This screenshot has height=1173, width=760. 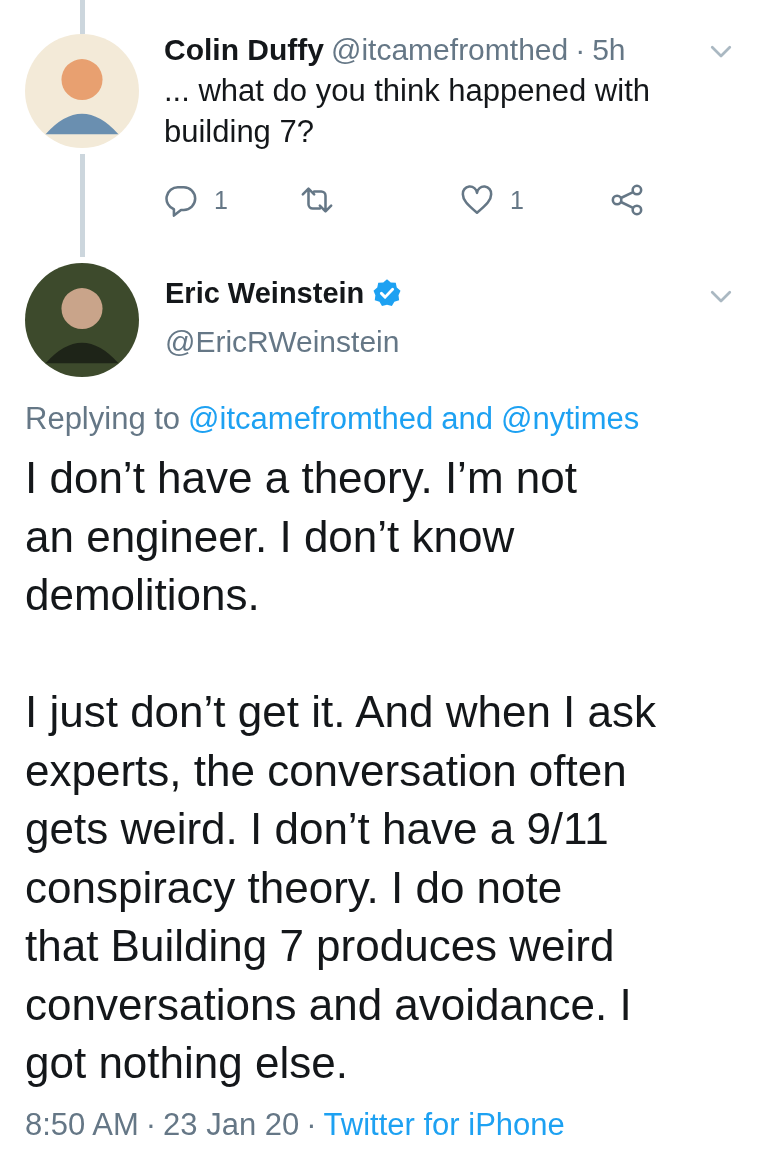 What do you see at coordinates (477, 200) in the screenshot?
I see `heart-icon` at bounding box center [477, 200].